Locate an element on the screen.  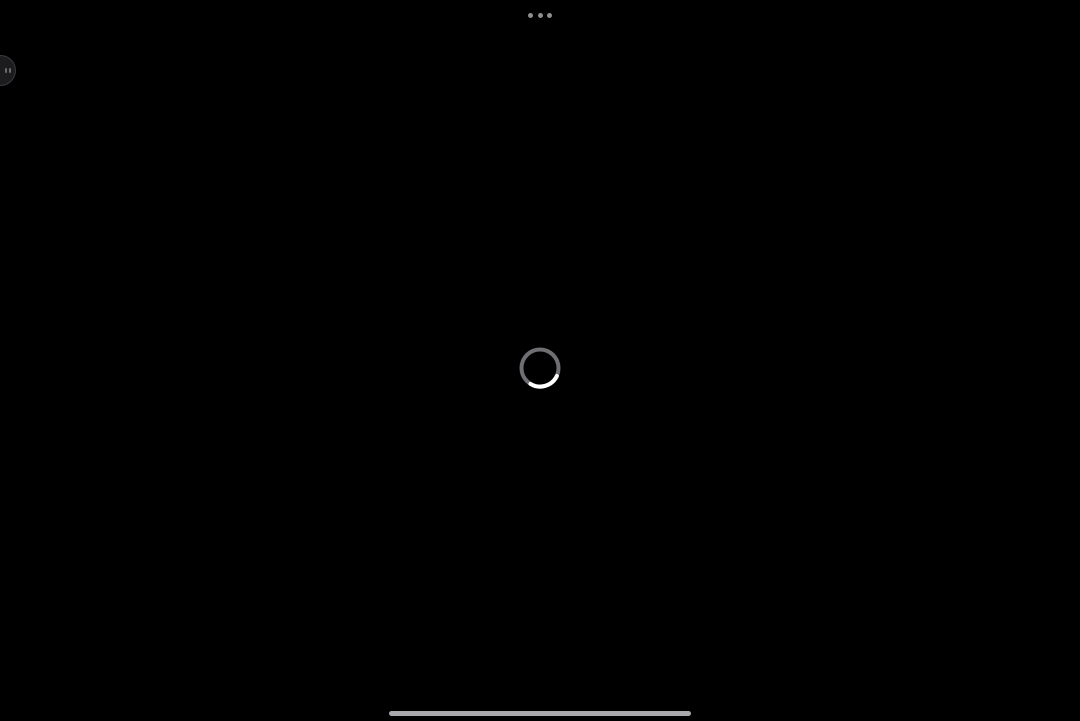
multitasking-menu-button is located at coordinates (540, 15).